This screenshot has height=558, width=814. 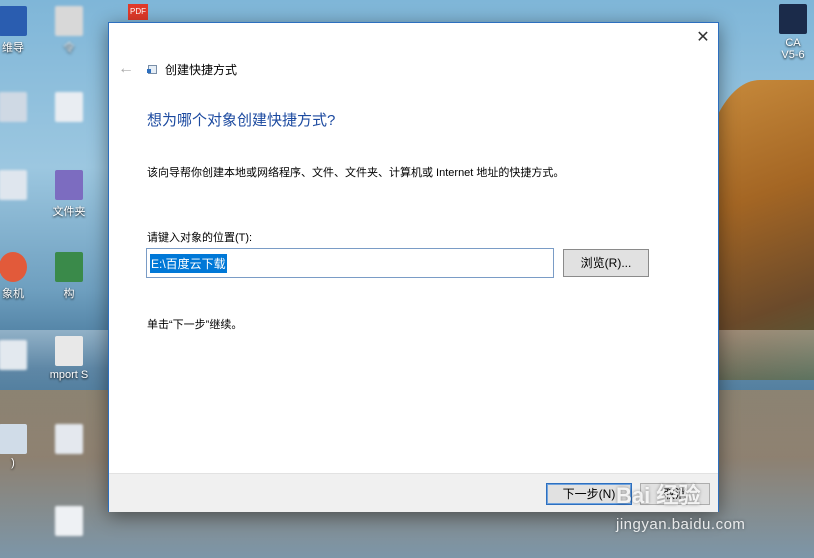 I want to click on location-input: E:\百度云下载, so click(x=350, y=263).